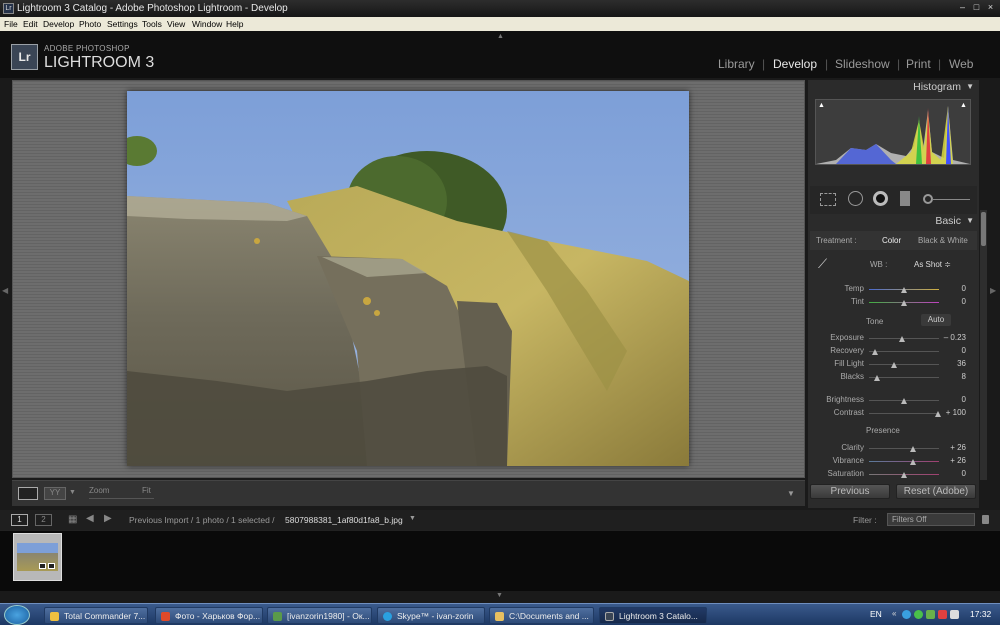 Image resolution: width=1000 pixels, height=625 pixels. I want to click on collapse-top-icon: ▲, so click(500, 36).